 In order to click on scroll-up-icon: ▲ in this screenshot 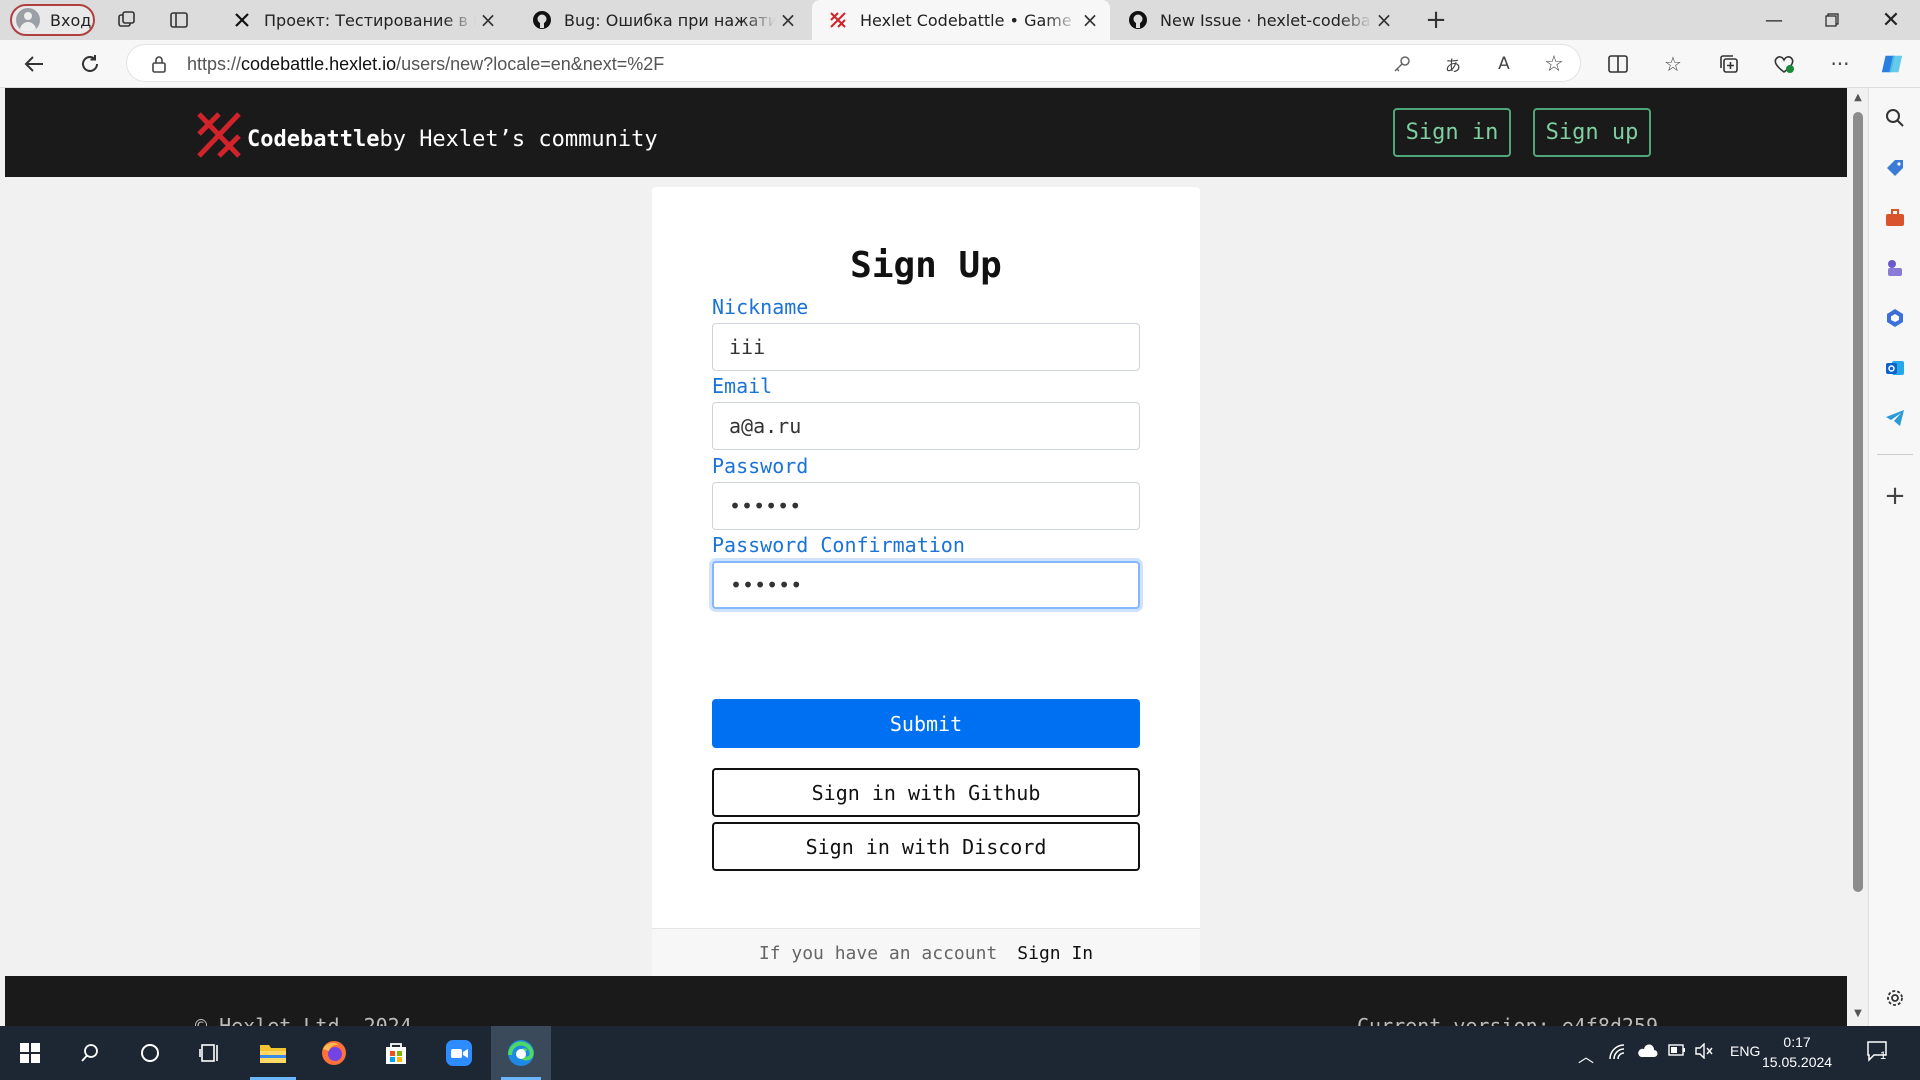, I will do `click(1858, 98)`.